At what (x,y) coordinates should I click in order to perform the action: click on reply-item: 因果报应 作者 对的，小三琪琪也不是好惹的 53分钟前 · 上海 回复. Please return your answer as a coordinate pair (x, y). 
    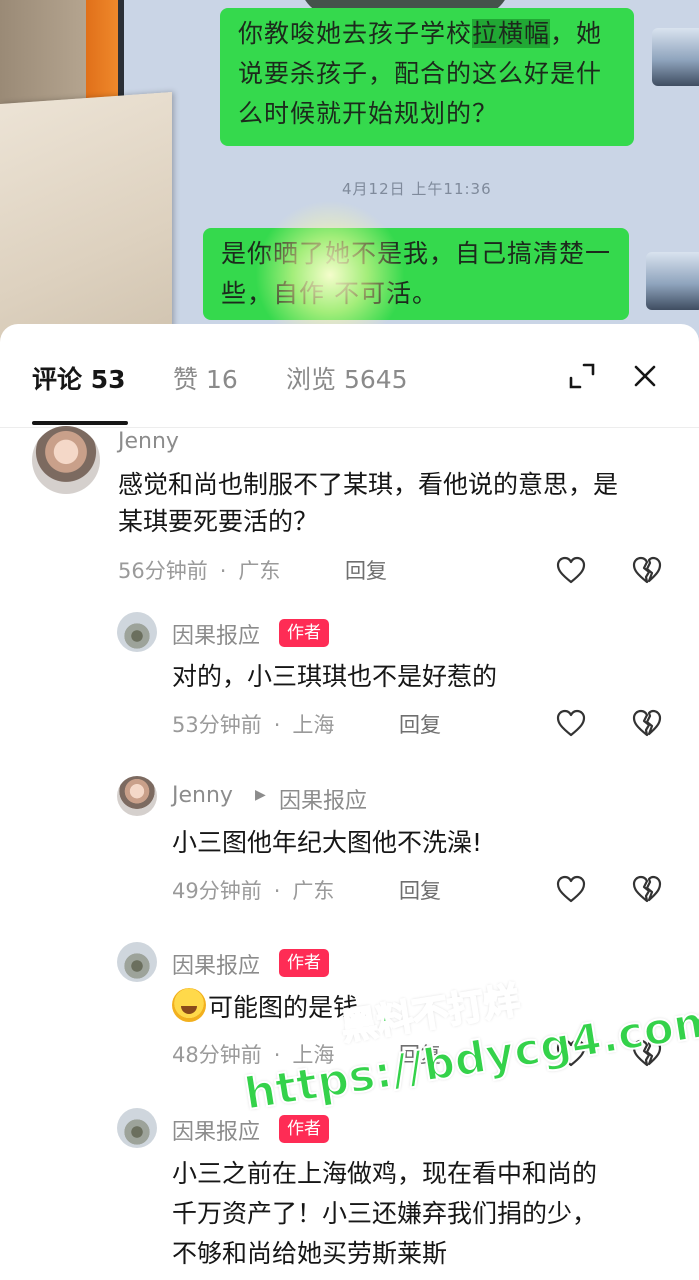
    Looking at the image, I should click on (349, 683).